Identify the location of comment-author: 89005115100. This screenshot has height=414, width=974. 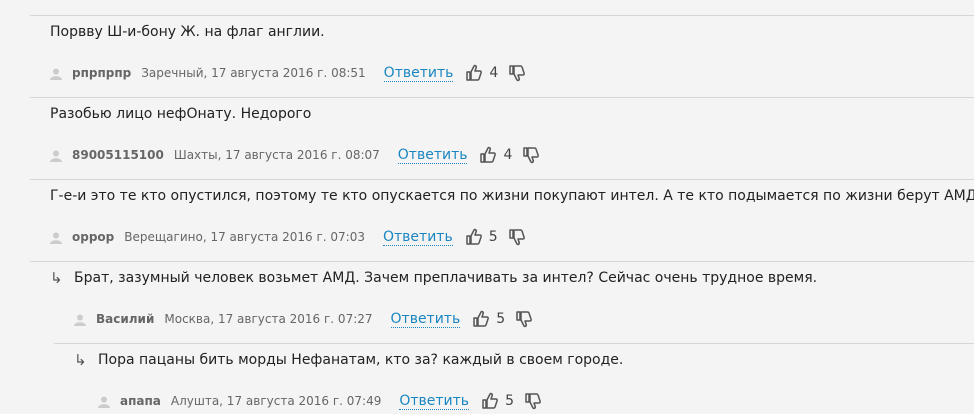
(118, 155).